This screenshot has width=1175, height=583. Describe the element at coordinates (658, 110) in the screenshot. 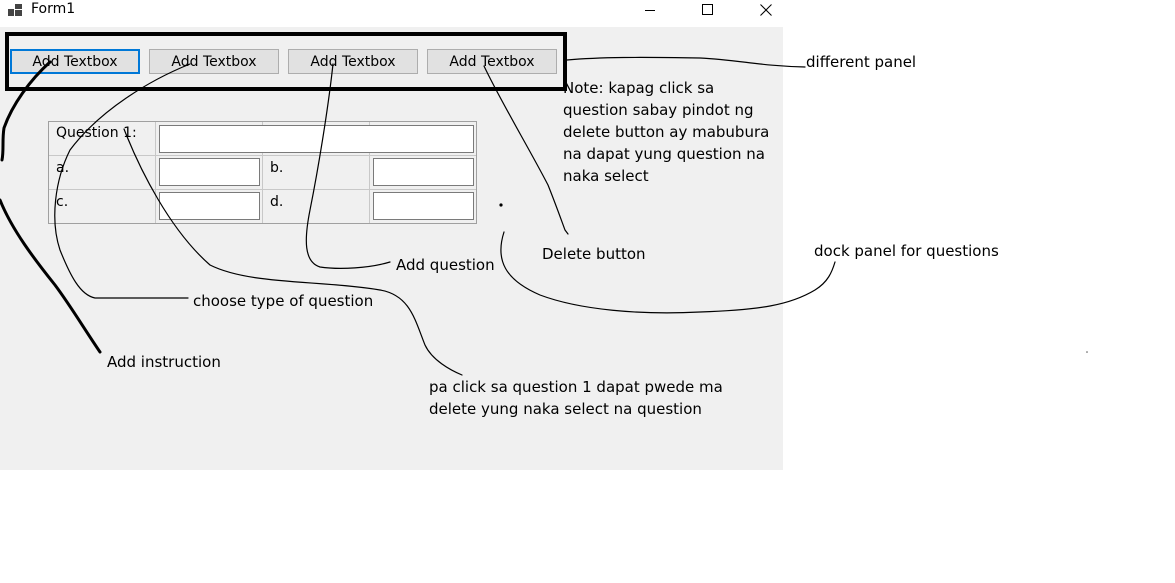

I see `note-line: question sabay pindot ng` at that location.